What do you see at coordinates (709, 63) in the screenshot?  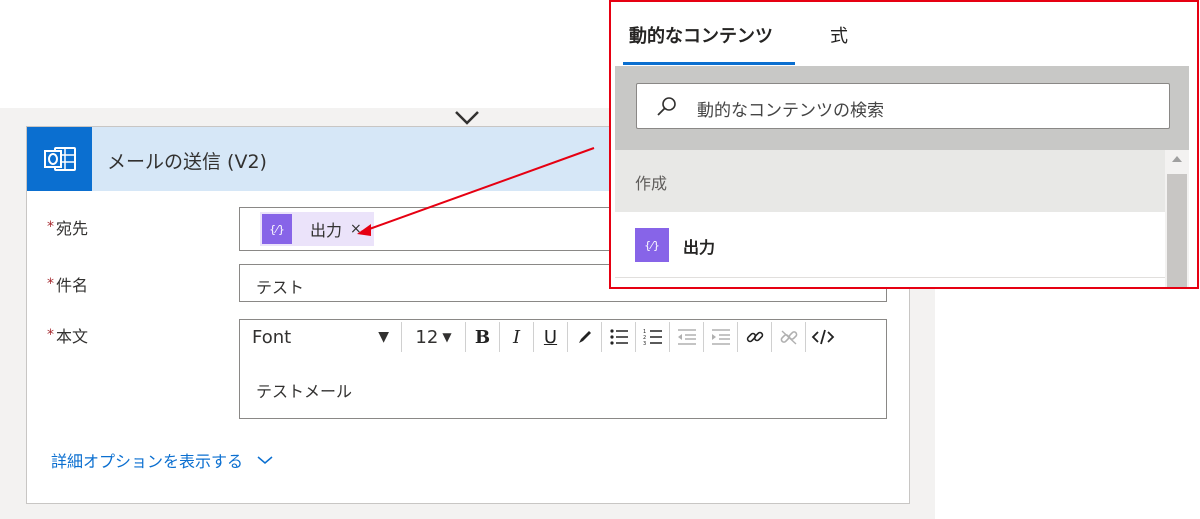 I see `active-tab-indicator` at bounding box center [709, 63].